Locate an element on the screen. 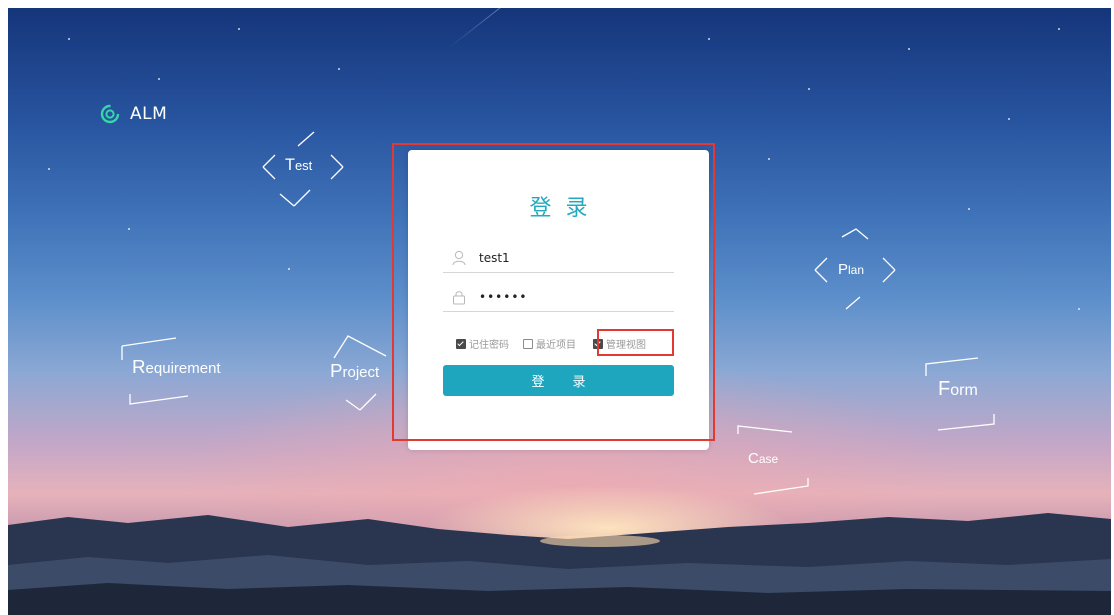 The width and height of the screenshot is (1114, 615). tag-case: Case is located at coordinates (776, 462).